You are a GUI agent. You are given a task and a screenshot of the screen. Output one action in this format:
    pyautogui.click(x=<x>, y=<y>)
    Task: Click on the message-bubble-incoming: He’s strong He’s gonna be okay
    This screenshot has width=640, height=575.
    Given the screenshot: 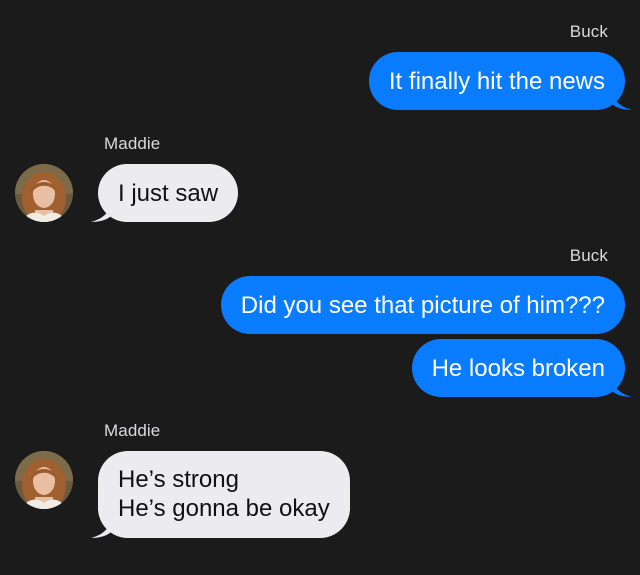 What is the action you would take?
    pyautogui.click(x=220, y=494)
    